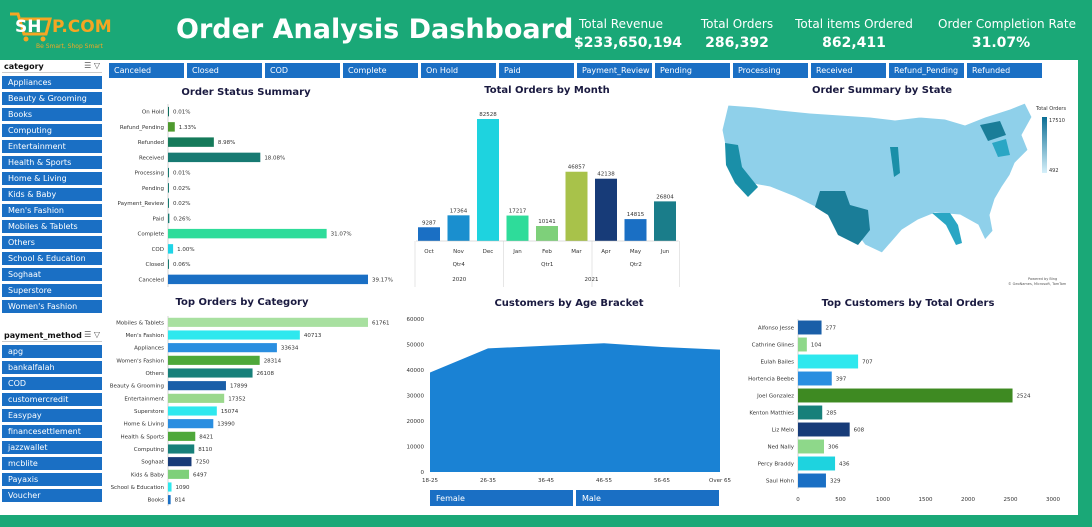 This screenshot has width=1092, height=527. I want to click on map-legend-max: 17510, so click(1057, 121).